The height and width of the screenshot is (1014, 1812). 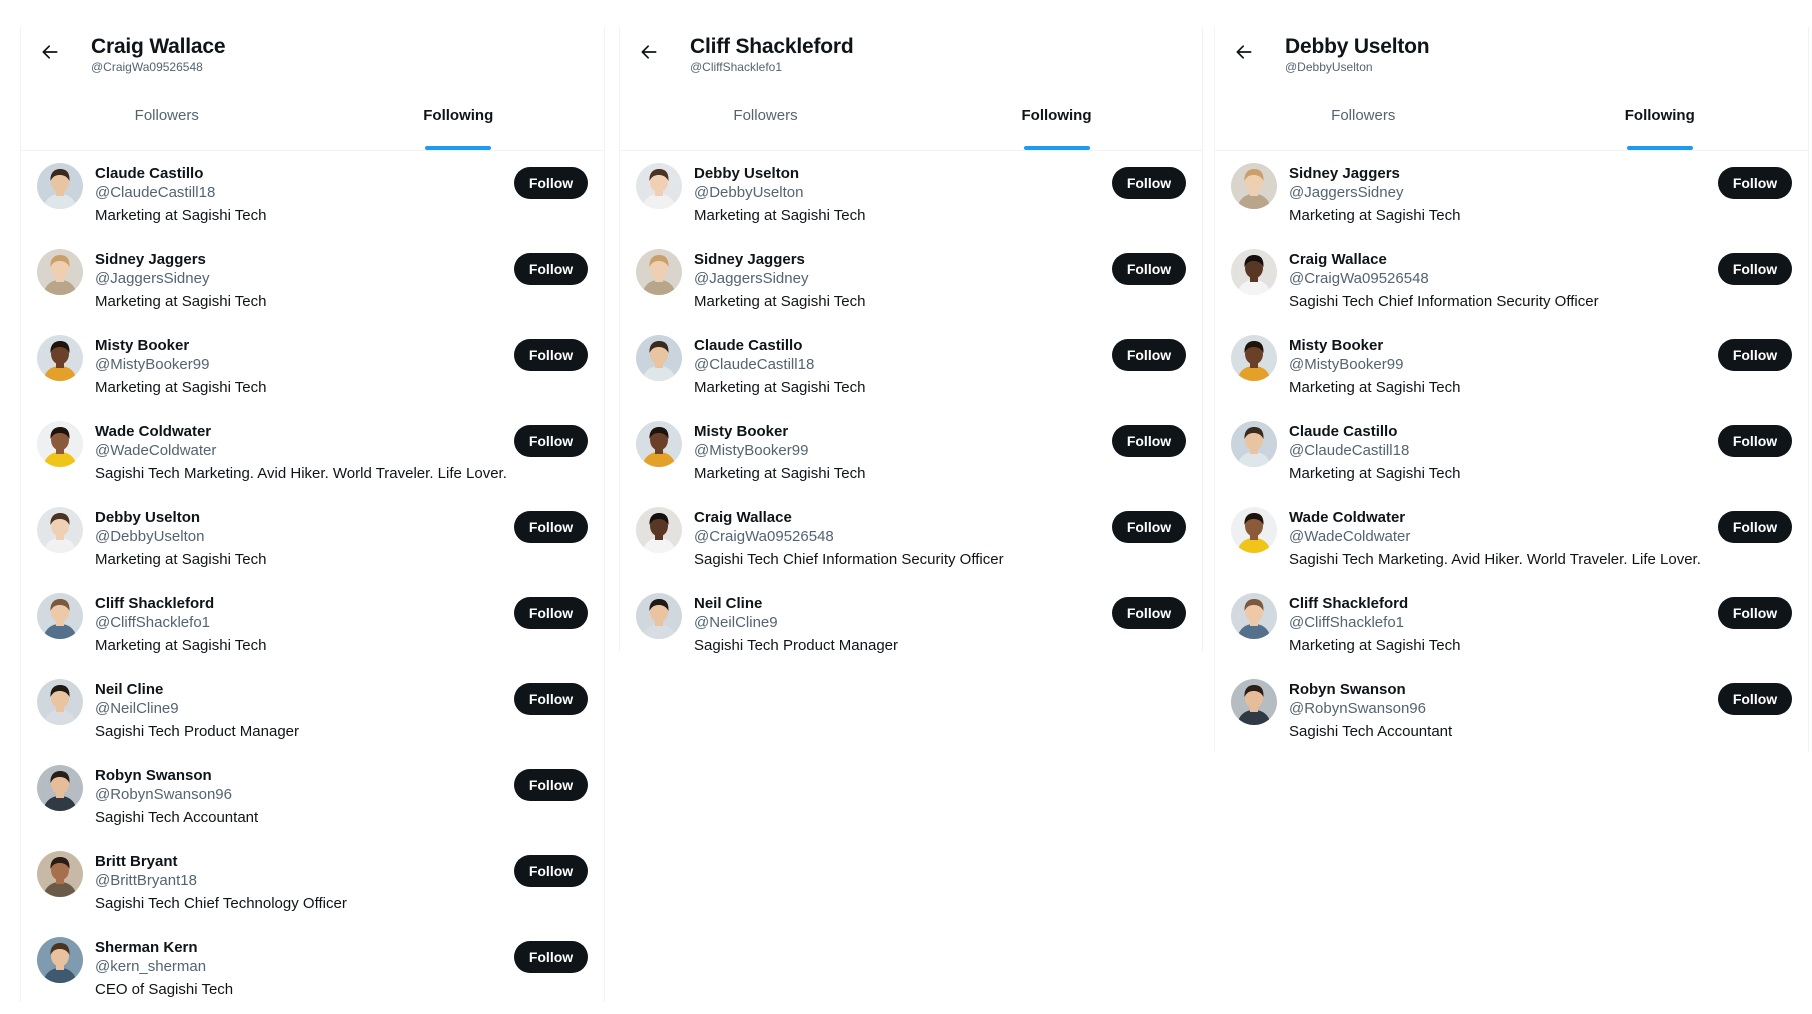 What do you see at coordinates (1056, 148) in the screenshot?
I see `active-tab-indicator` at bounding box center [1056, 148].